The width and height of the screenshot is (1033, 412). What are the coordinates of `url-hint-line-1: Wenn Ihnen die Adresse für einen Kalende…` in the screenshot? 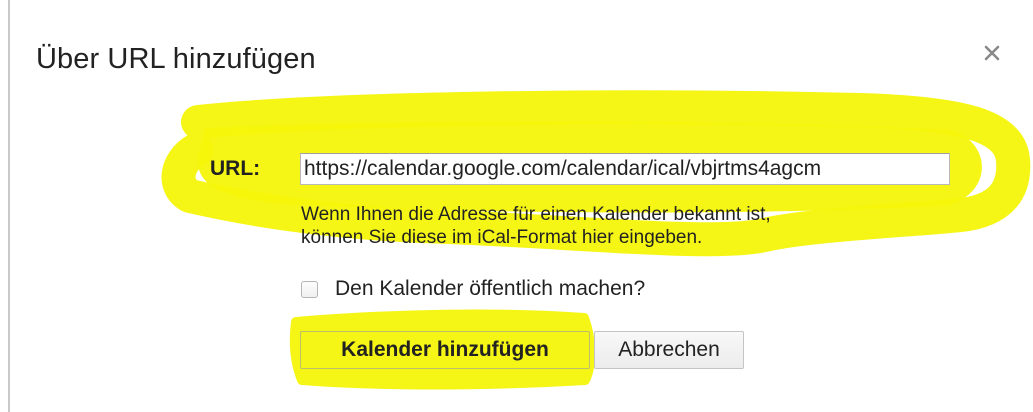 It's located at (536, 214).